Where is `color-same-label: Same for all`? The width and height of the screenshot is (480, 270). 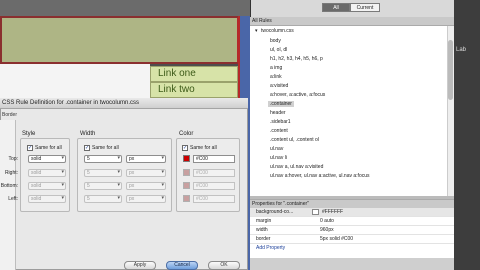
color-same-label: Same for all is located at coordinates (203, 148).